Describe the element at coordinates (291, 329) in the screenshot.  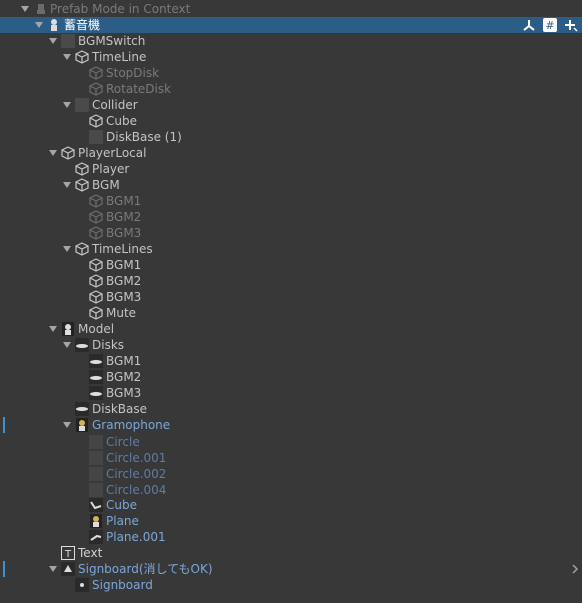
I see `tree-item: Model` at that location.